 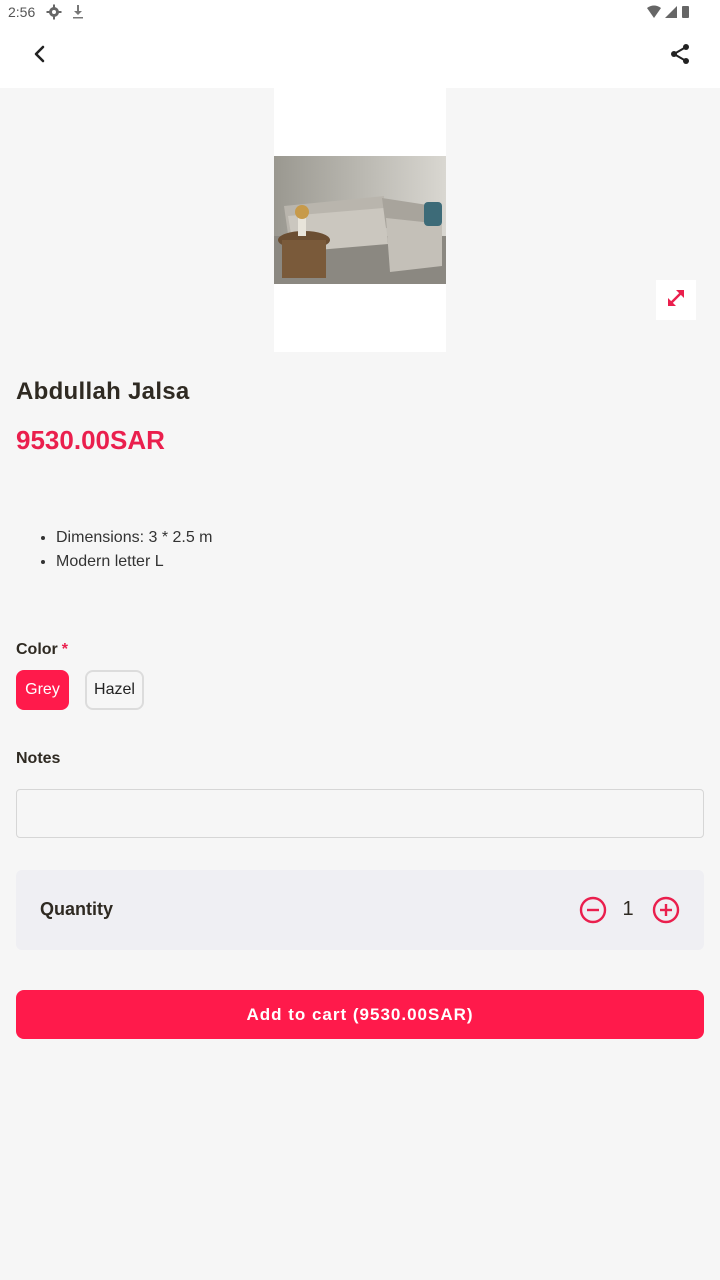 I want to click on share-icon, so click(x=680, y=56).